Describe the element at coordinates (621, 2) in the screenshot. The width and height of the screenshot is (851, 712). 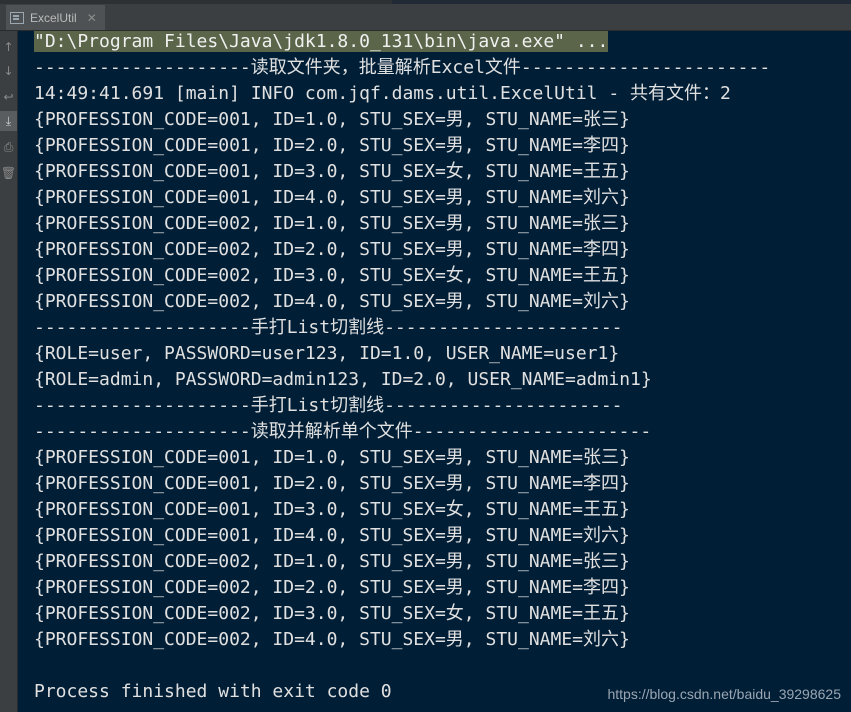
I see `tabbar-accent` at that location.